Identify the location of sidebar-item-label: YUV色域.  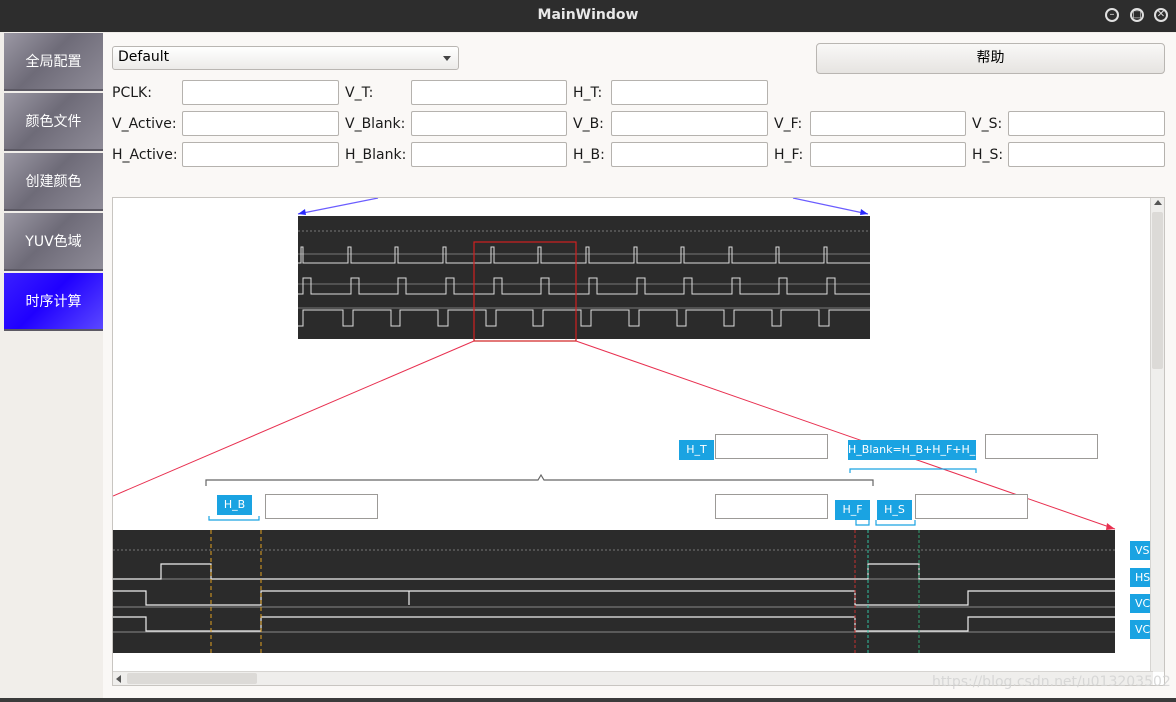
(53, 242).